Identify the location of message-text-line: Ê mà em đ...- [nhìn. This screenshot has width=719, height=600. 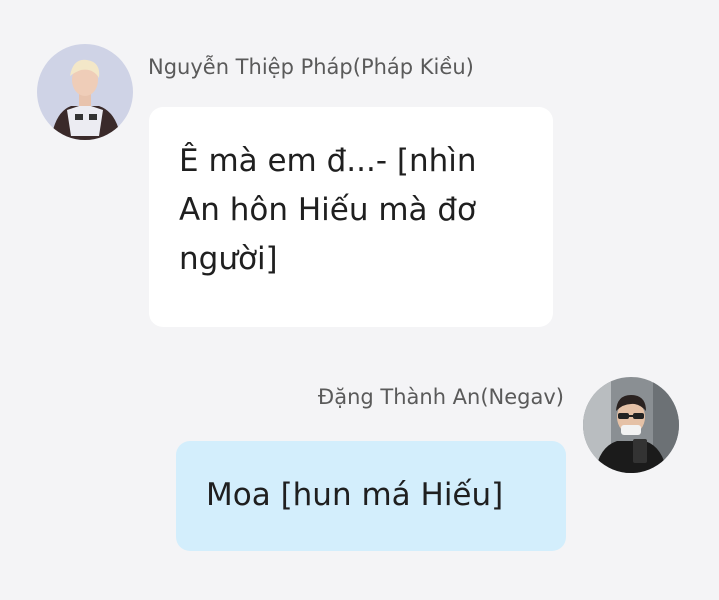
(328, 161).